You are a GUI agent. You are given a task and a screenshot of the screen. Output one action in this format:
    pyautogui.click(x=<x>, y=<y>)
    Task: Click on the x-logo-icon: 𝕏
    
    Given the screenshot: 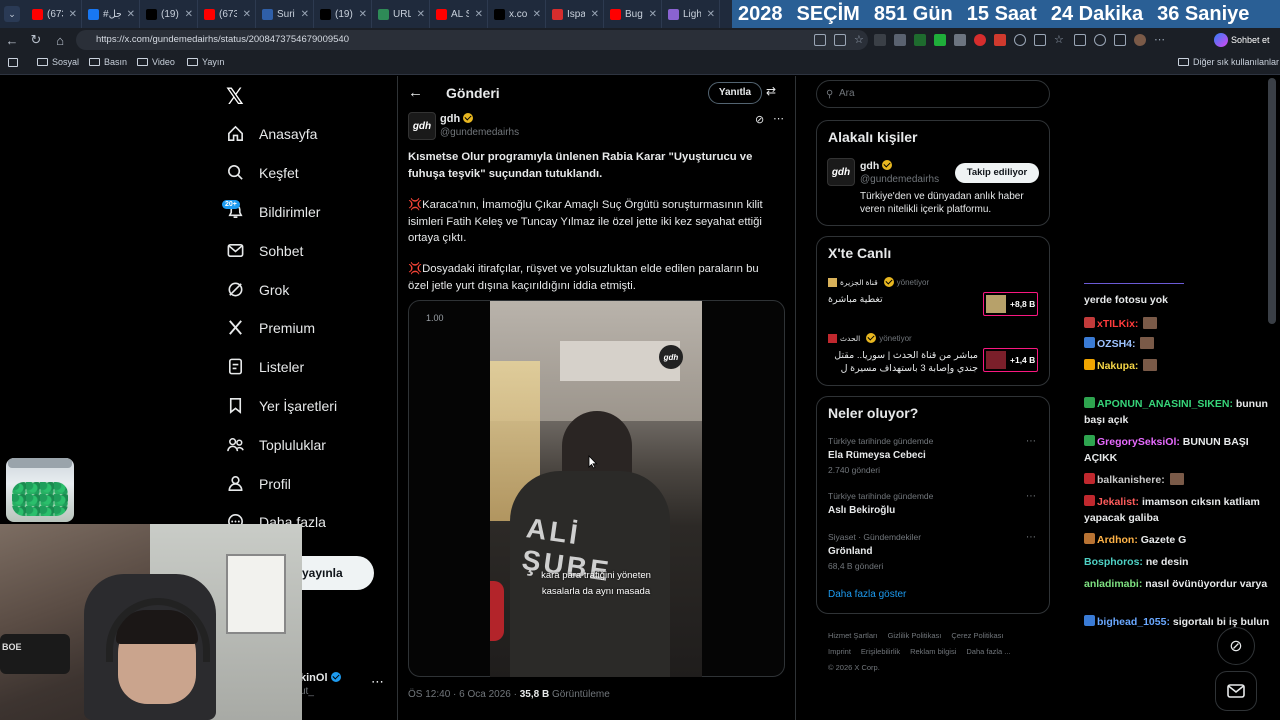 What is the action you would take?
    pyautogui.click(x=235, y=97)
    